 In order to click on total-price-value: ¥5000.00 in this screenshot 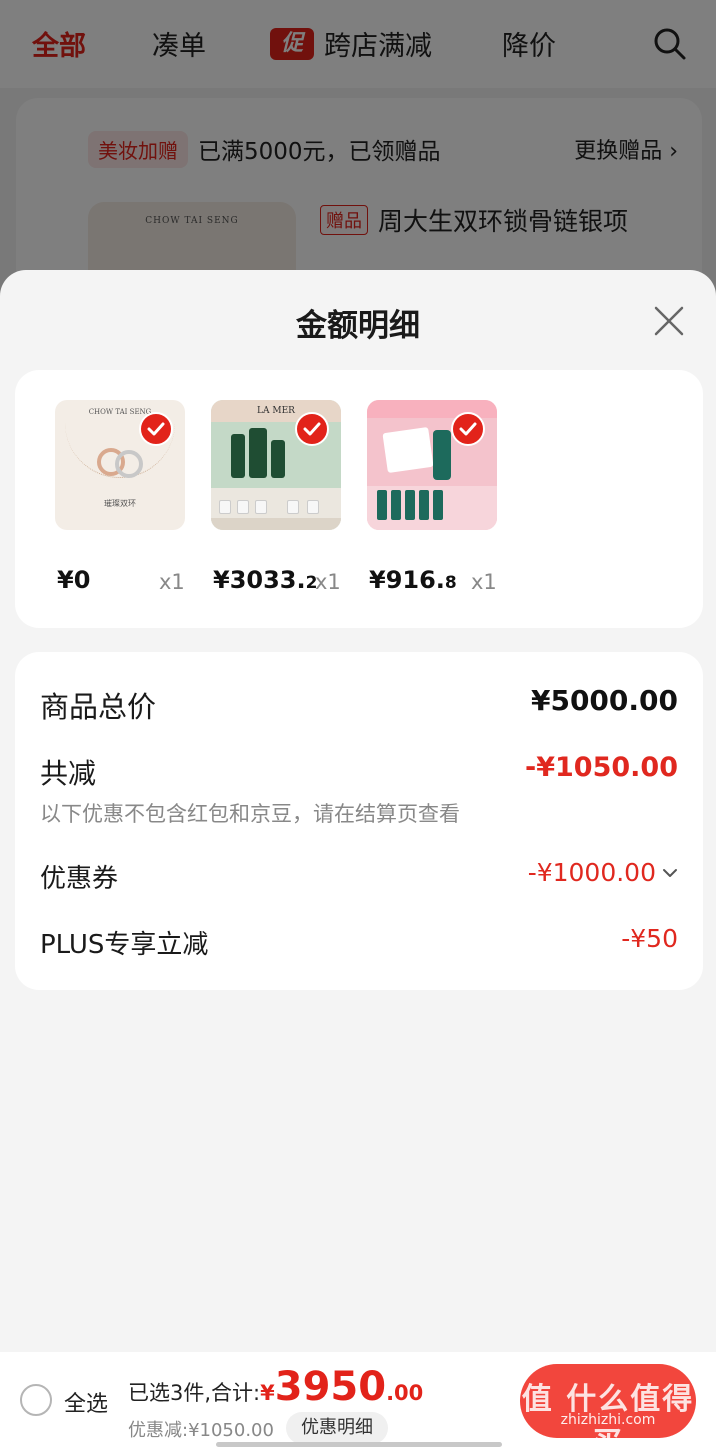, I will do `click(604, 700)`.